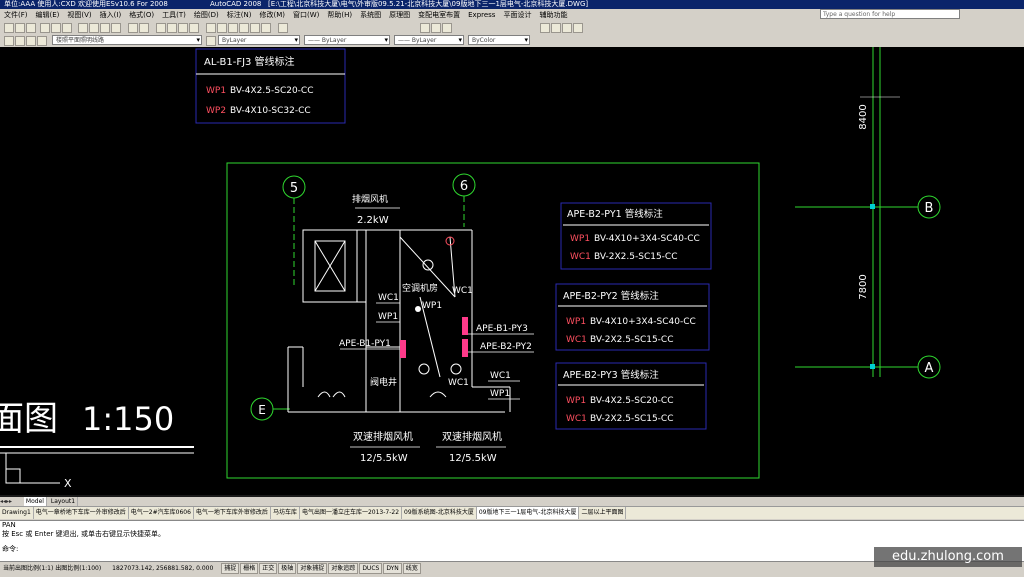  What do you see at coordinates (259, 40) in the screenshot?
I see `color-dropdown: ByLayer` at bounding box center [259, 40].